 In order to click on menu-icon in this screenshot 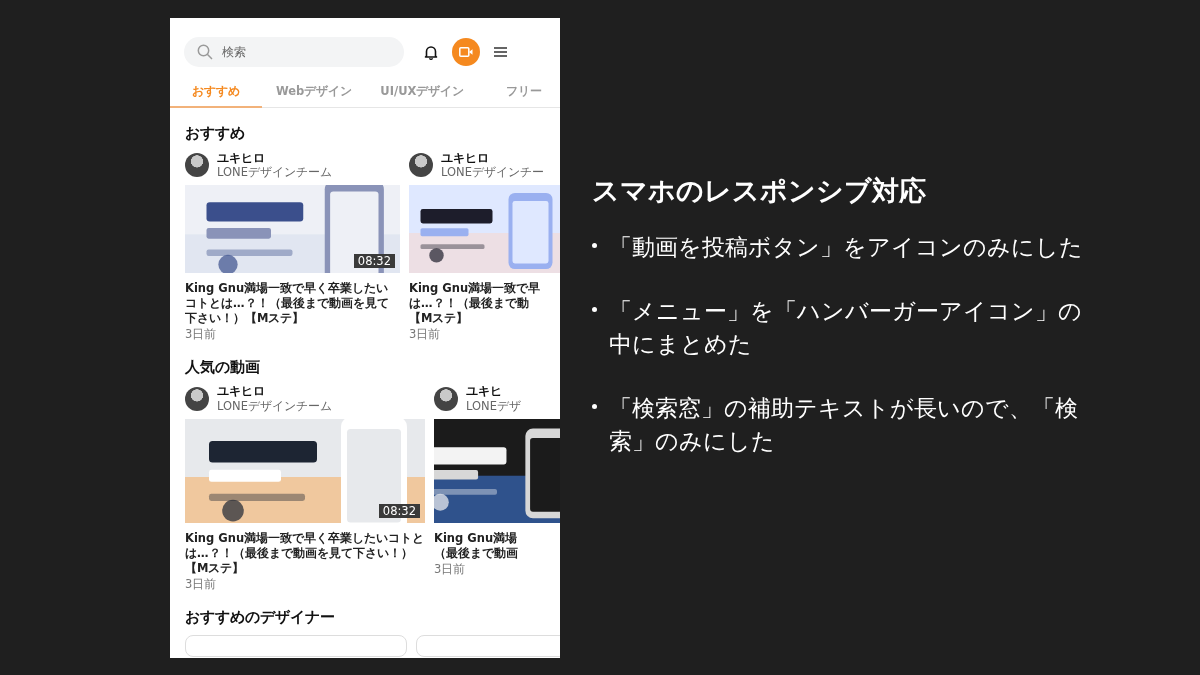, I will do `click(500, 52)`.